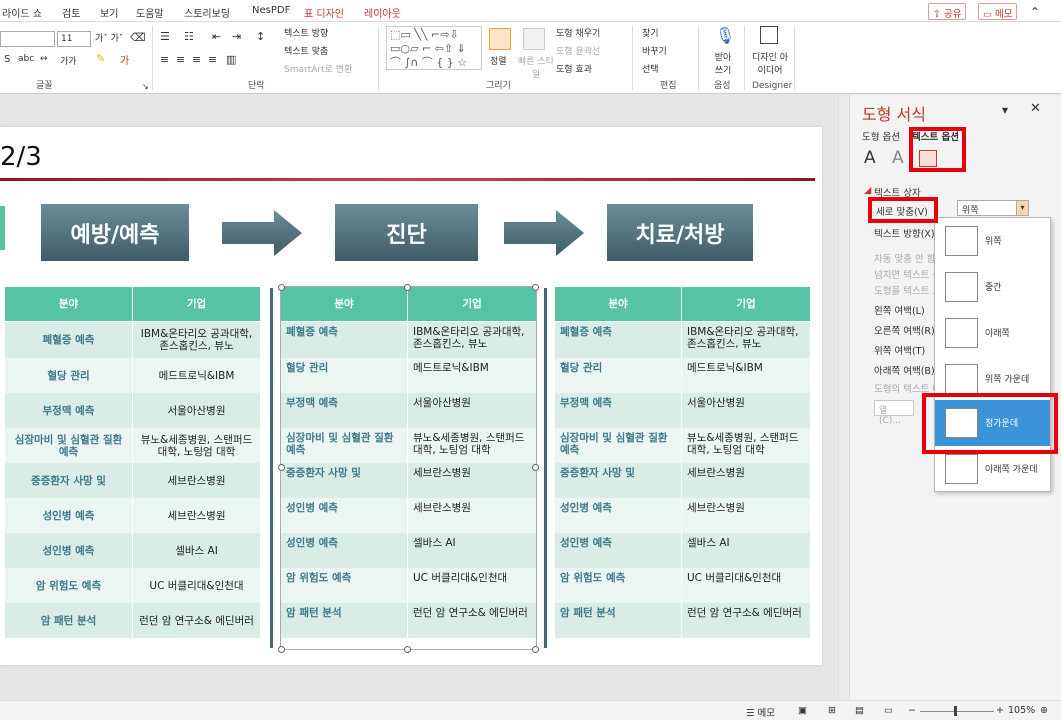 The image size is (1061, 720). I want to click on quick-style-icon, so click(534, 39).